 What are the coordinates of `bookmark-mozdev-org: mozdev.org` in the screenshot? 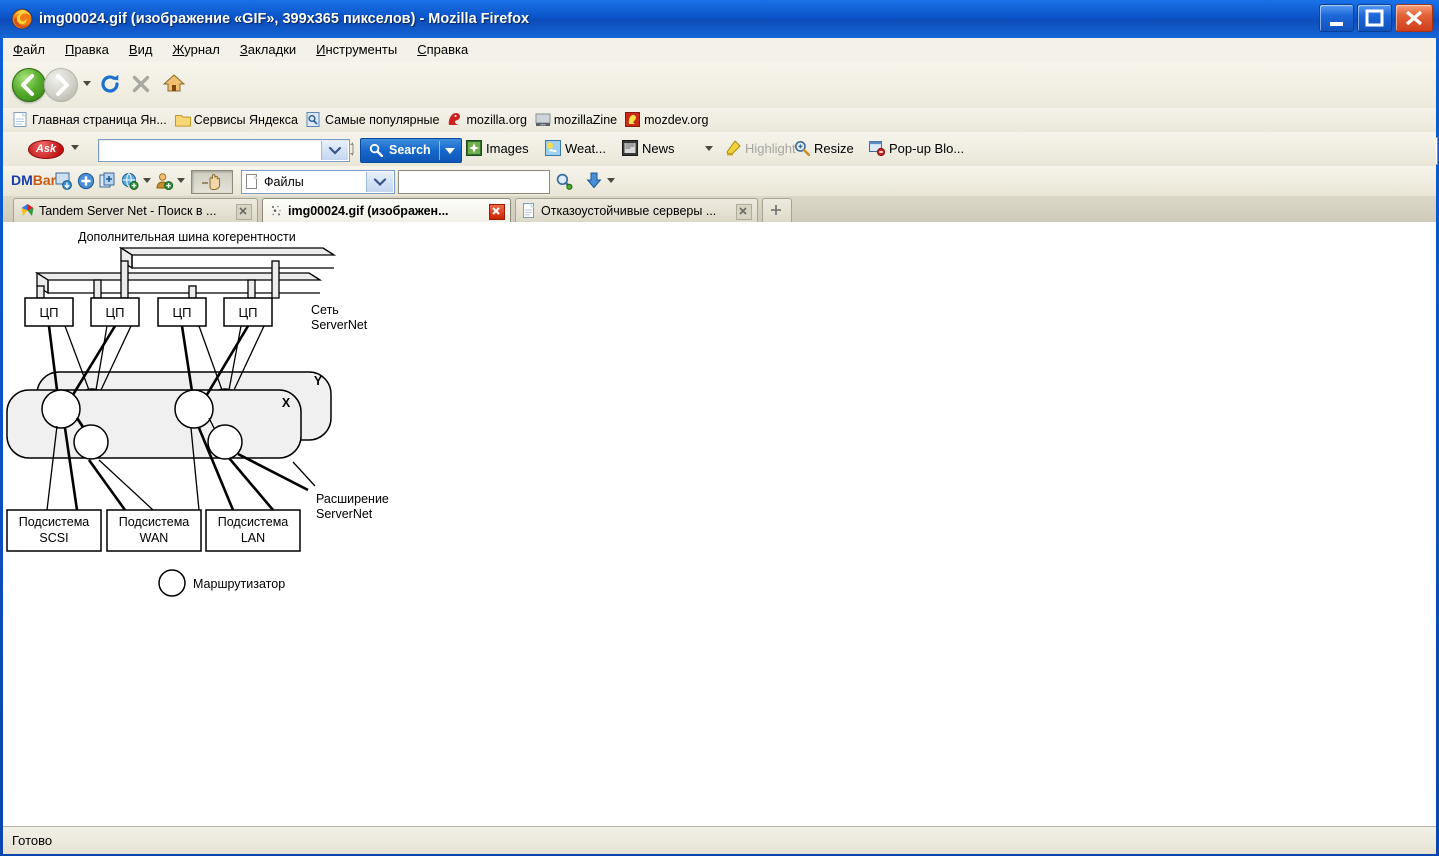 It's located at (668, 120).